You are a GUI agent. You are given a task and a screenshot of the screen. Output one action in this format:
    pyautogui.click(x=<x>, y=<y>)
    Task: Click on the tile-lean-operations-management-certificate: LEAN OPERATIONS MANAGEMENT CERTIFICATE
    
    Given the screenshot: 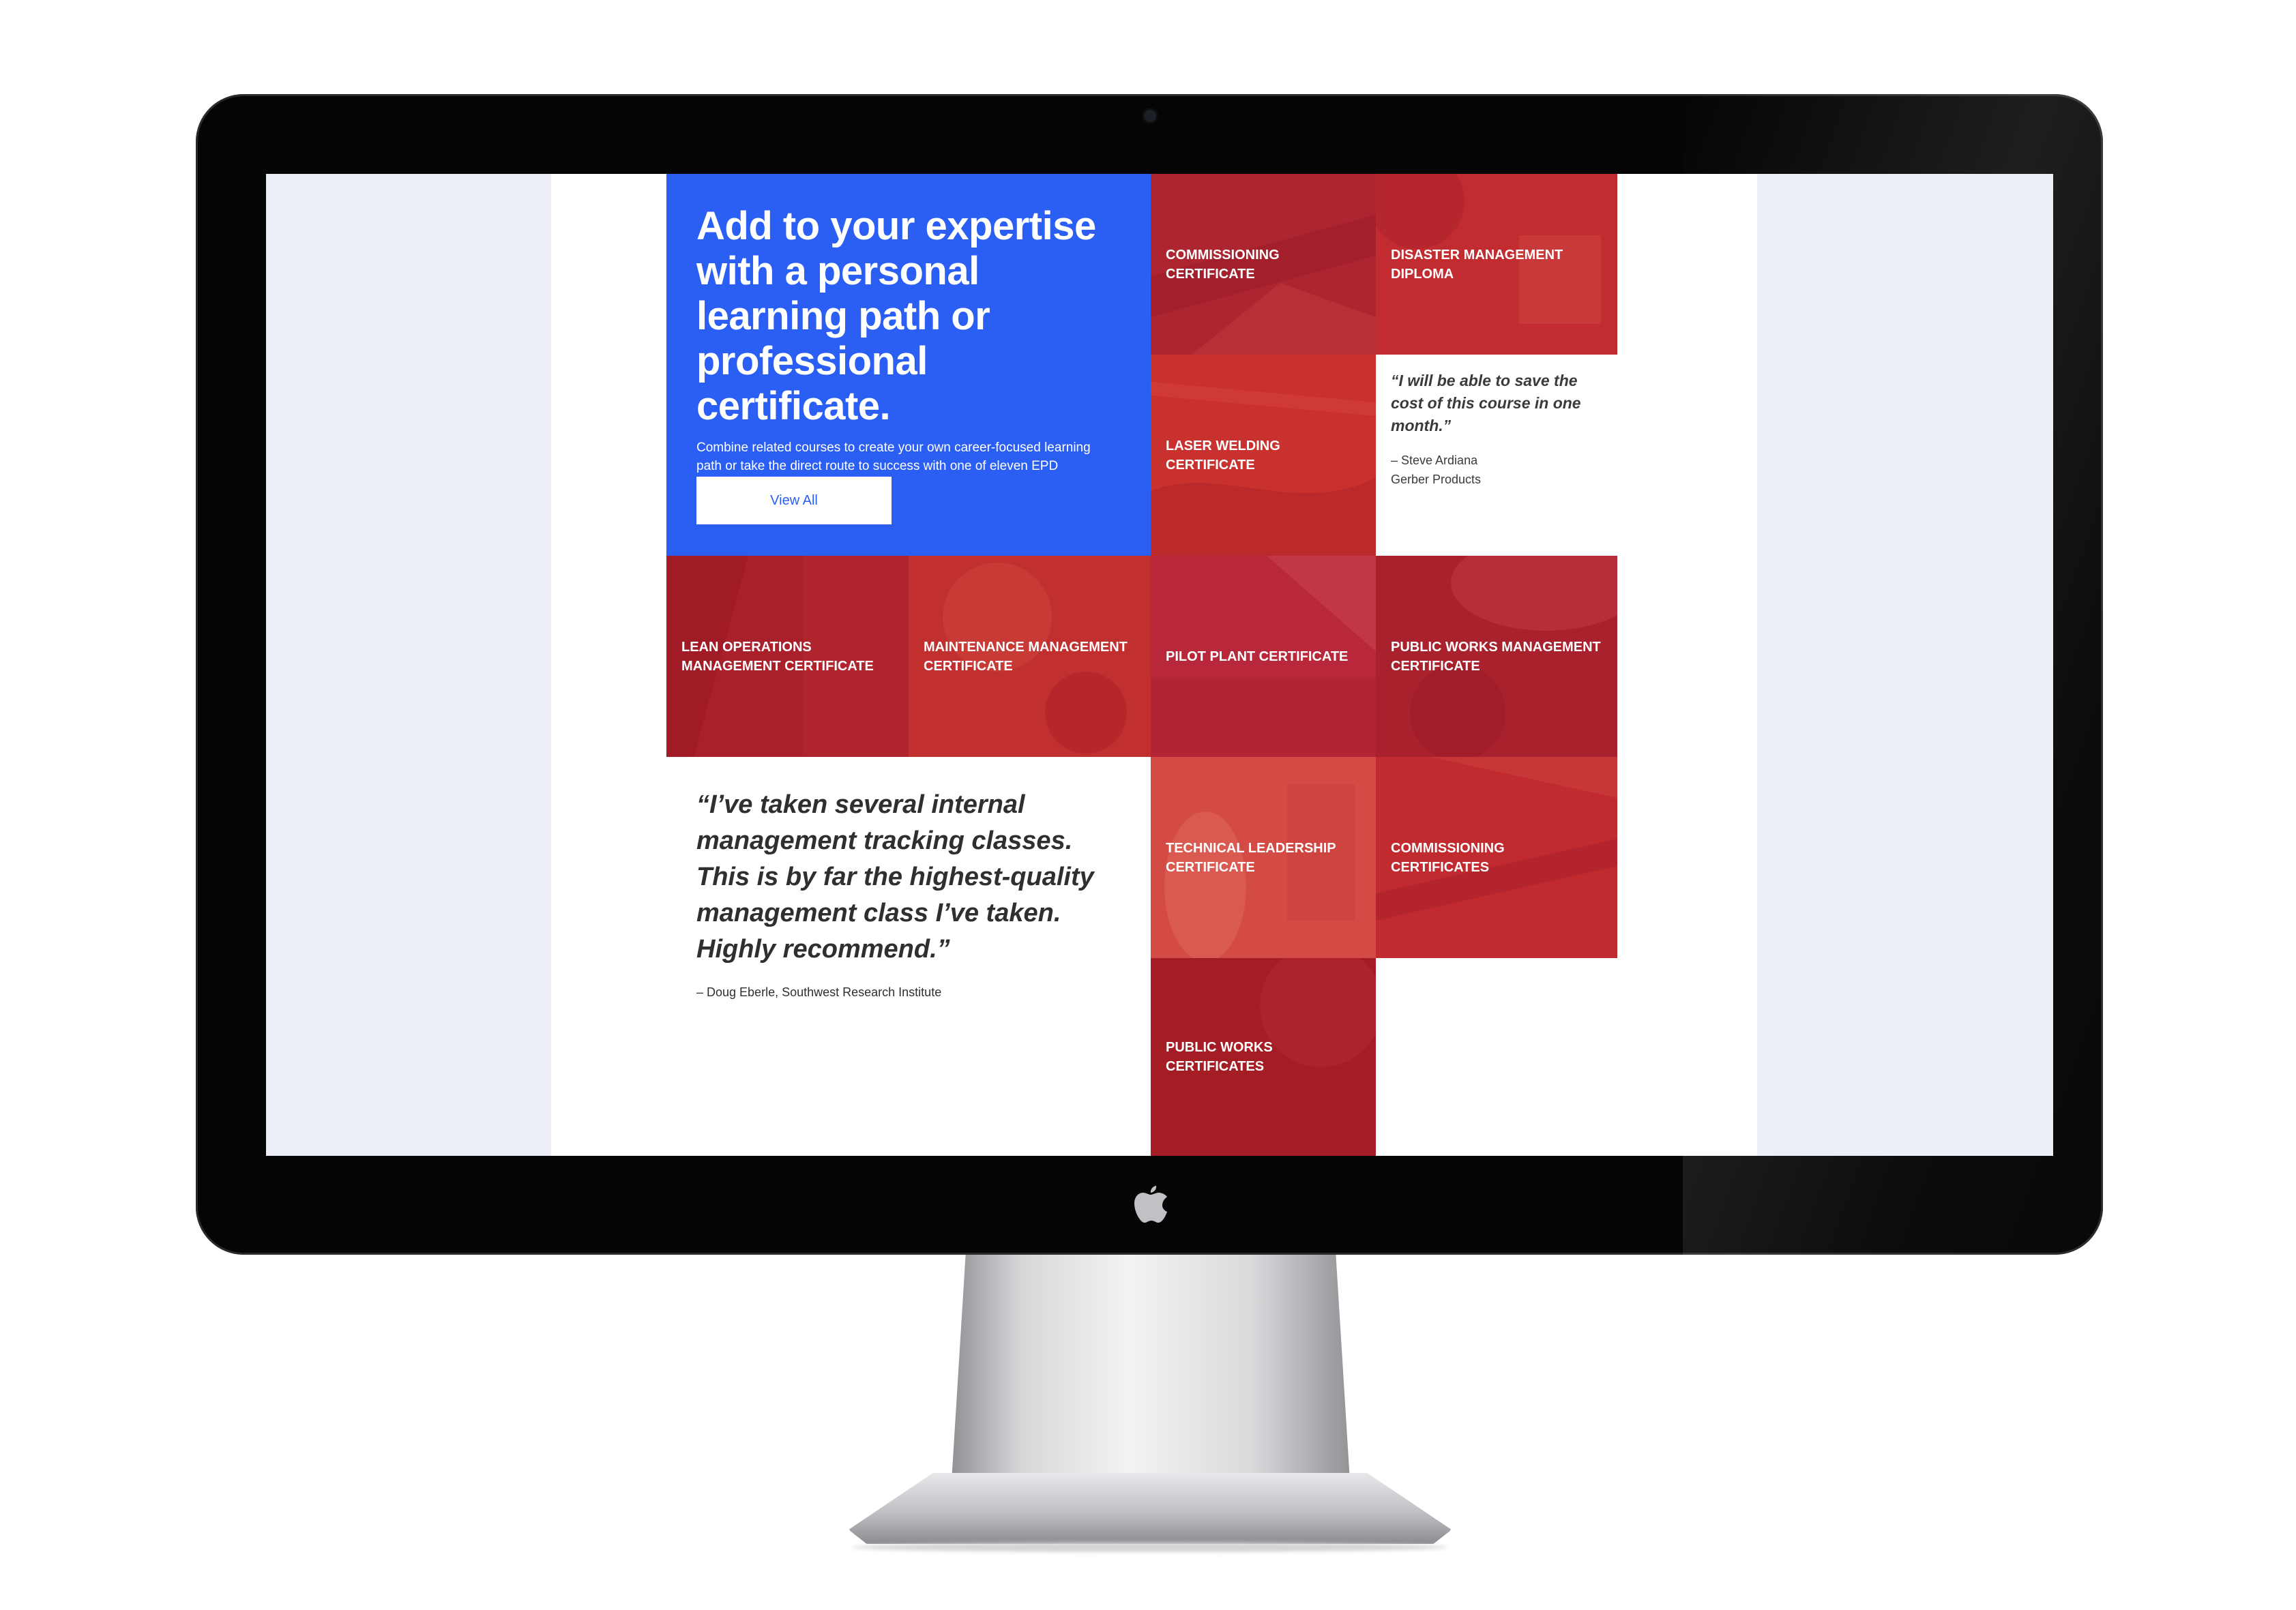 What is the action you would take?
    pyautogui.click(x=787, y=656)
    